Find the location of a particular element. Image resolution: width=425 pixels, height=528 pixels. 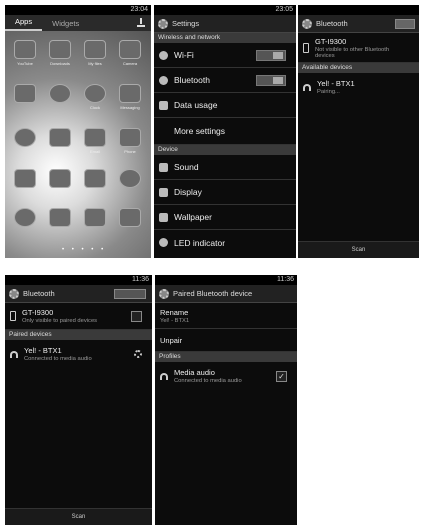

sound-icon is located at coordinates (163, 167).